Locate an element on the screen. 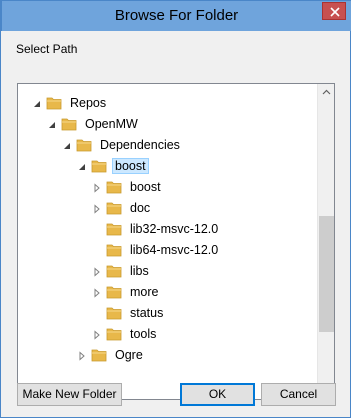 The image size is (351, 418). tree-item: tools is located at coordinates (125, 333).